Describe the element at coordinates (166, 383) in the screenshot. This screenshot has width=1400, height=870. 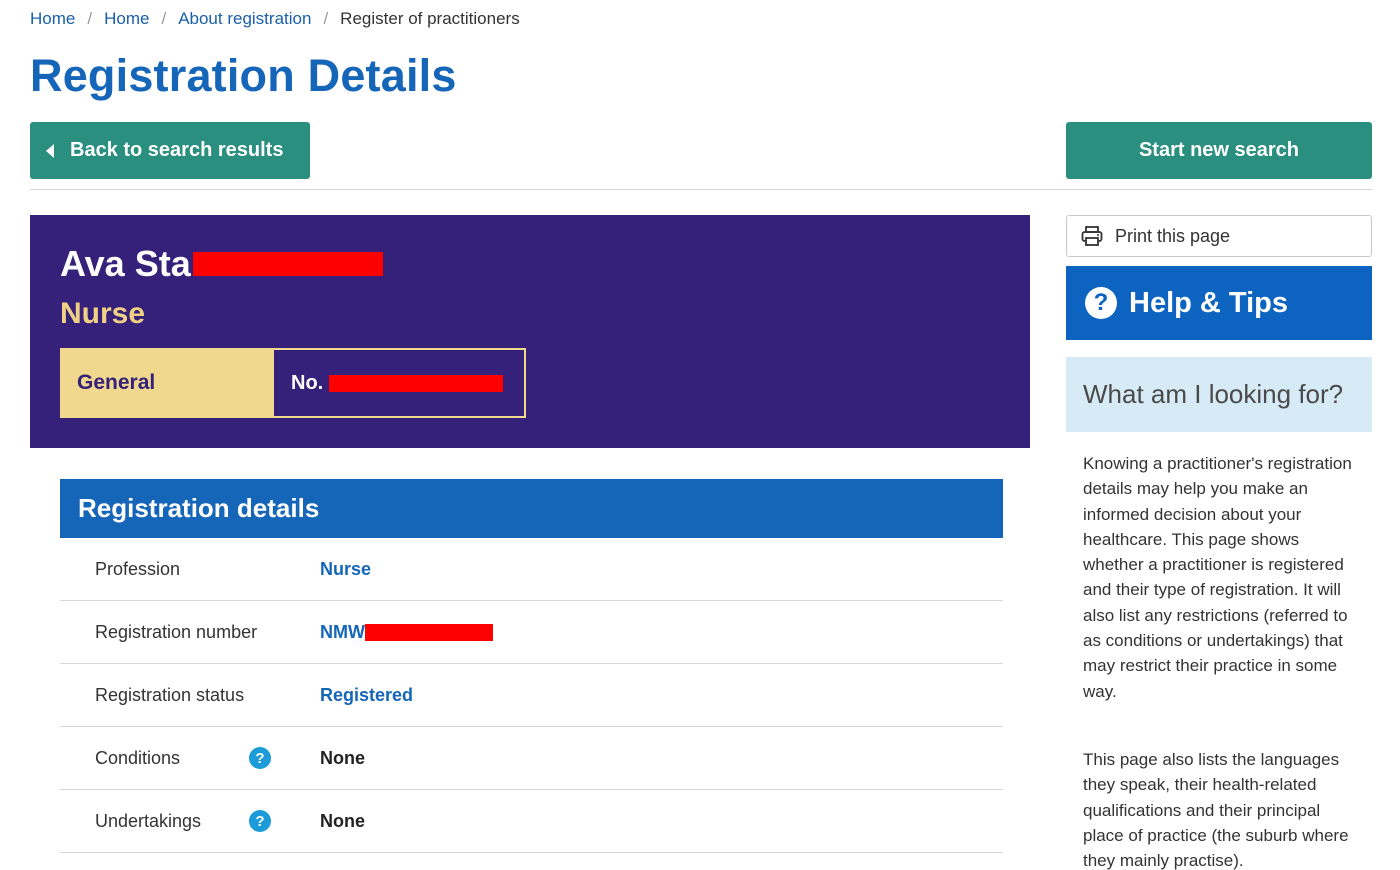
I see `registration-type-badge: General` at that location.